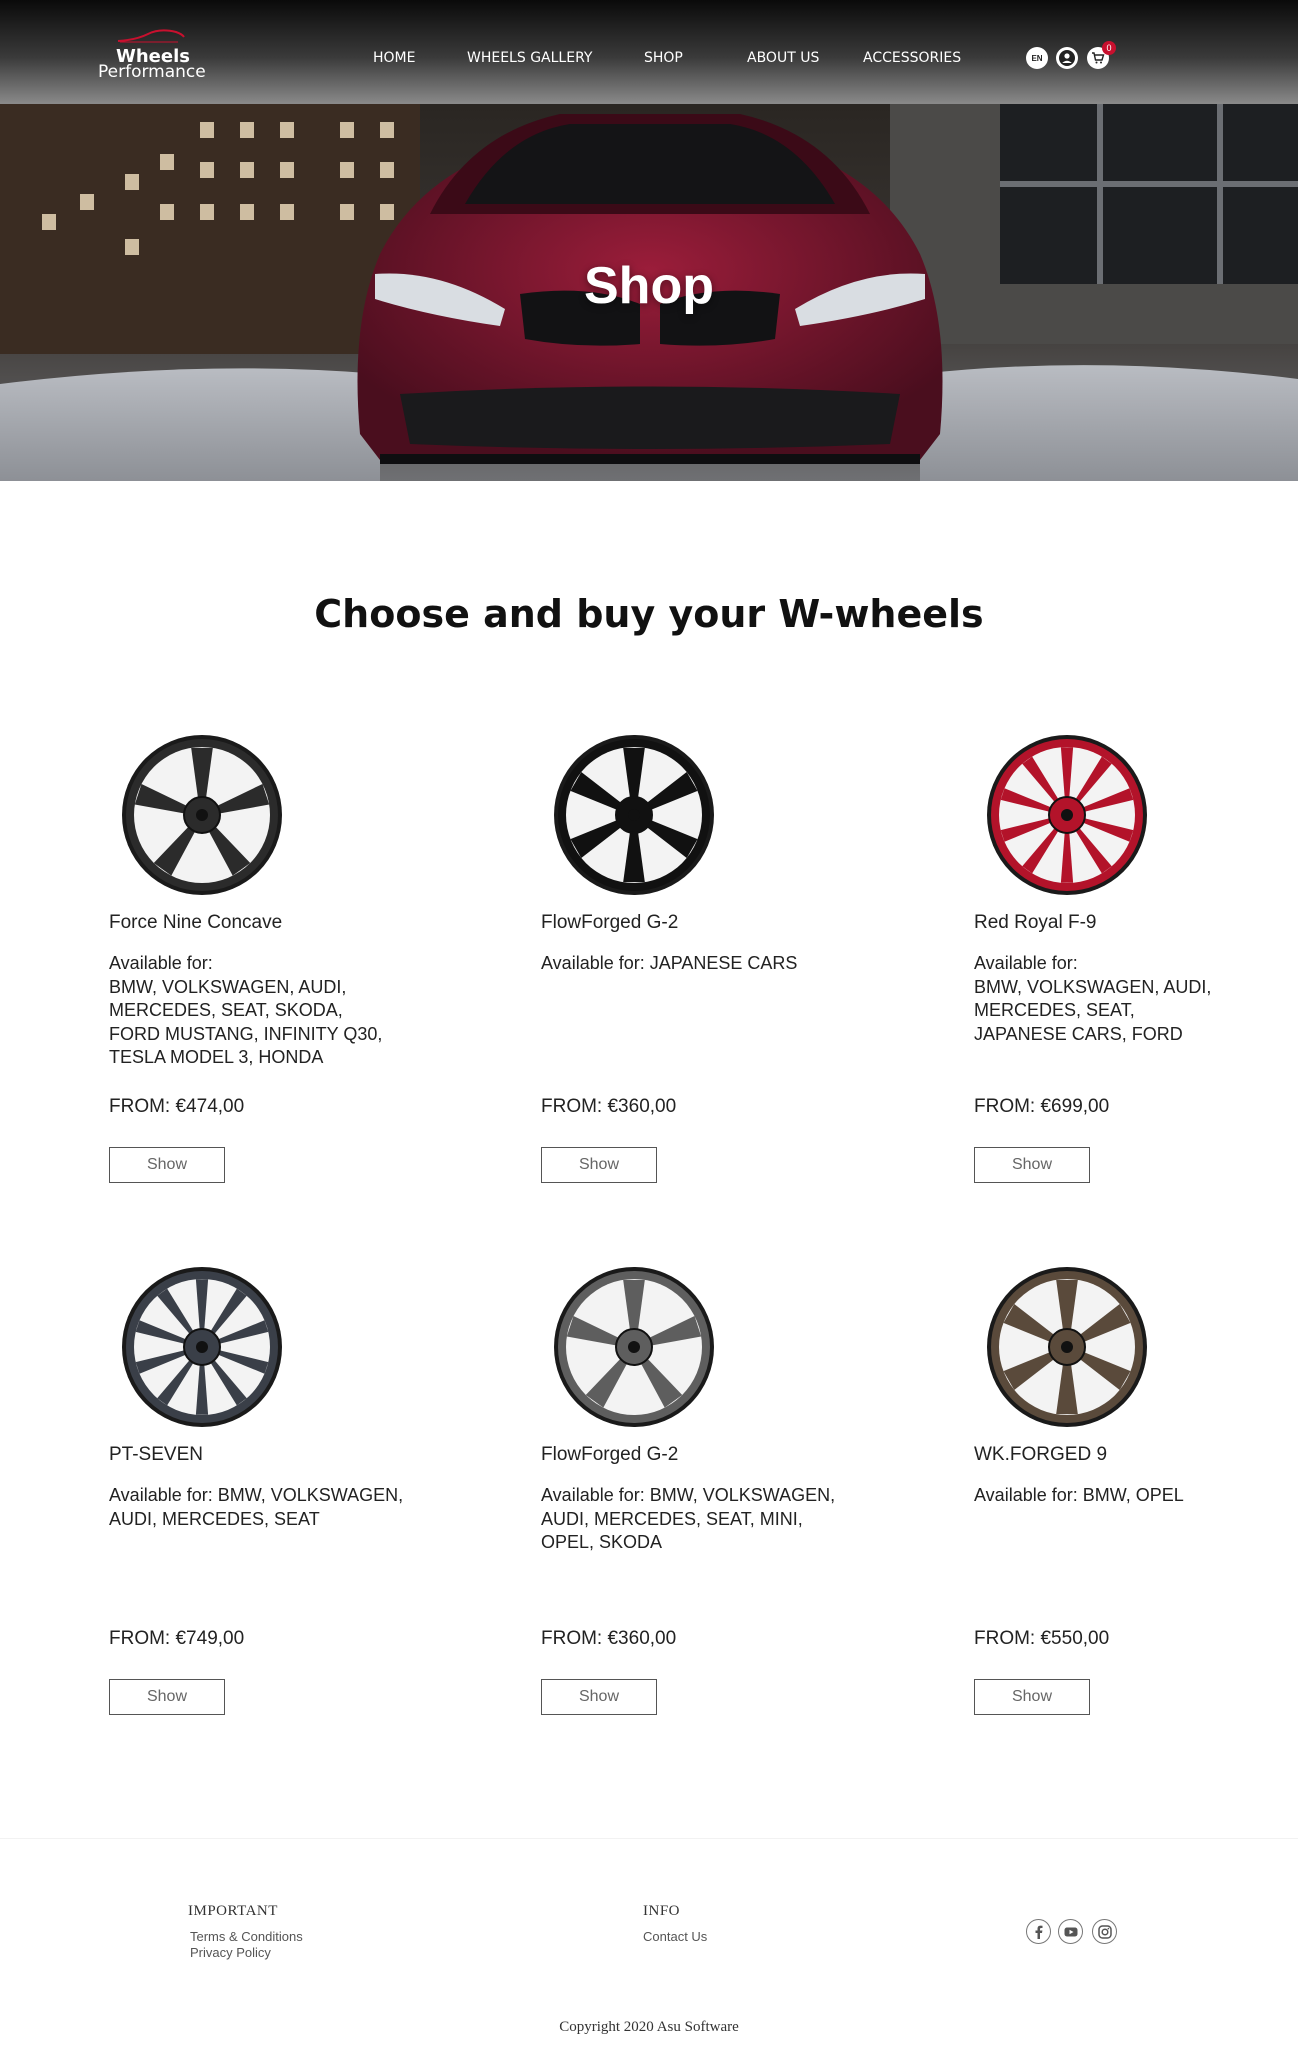  I want to click on product-price: FROM: €550,00, so click(1042, 1638).